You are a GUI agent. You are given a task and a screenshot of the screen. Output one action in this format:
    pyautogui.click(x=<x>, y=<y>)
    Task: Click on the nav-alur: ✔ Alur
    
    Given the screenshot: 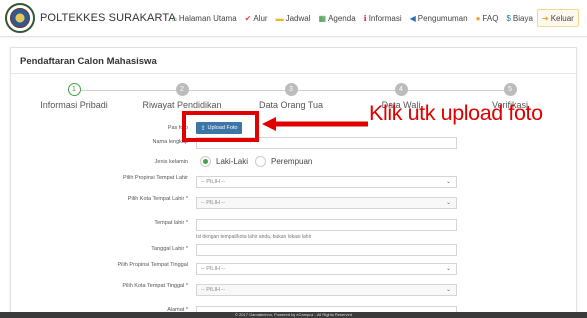 What is the action you would take?
    pyautogui.click(x=256, y=18)
    